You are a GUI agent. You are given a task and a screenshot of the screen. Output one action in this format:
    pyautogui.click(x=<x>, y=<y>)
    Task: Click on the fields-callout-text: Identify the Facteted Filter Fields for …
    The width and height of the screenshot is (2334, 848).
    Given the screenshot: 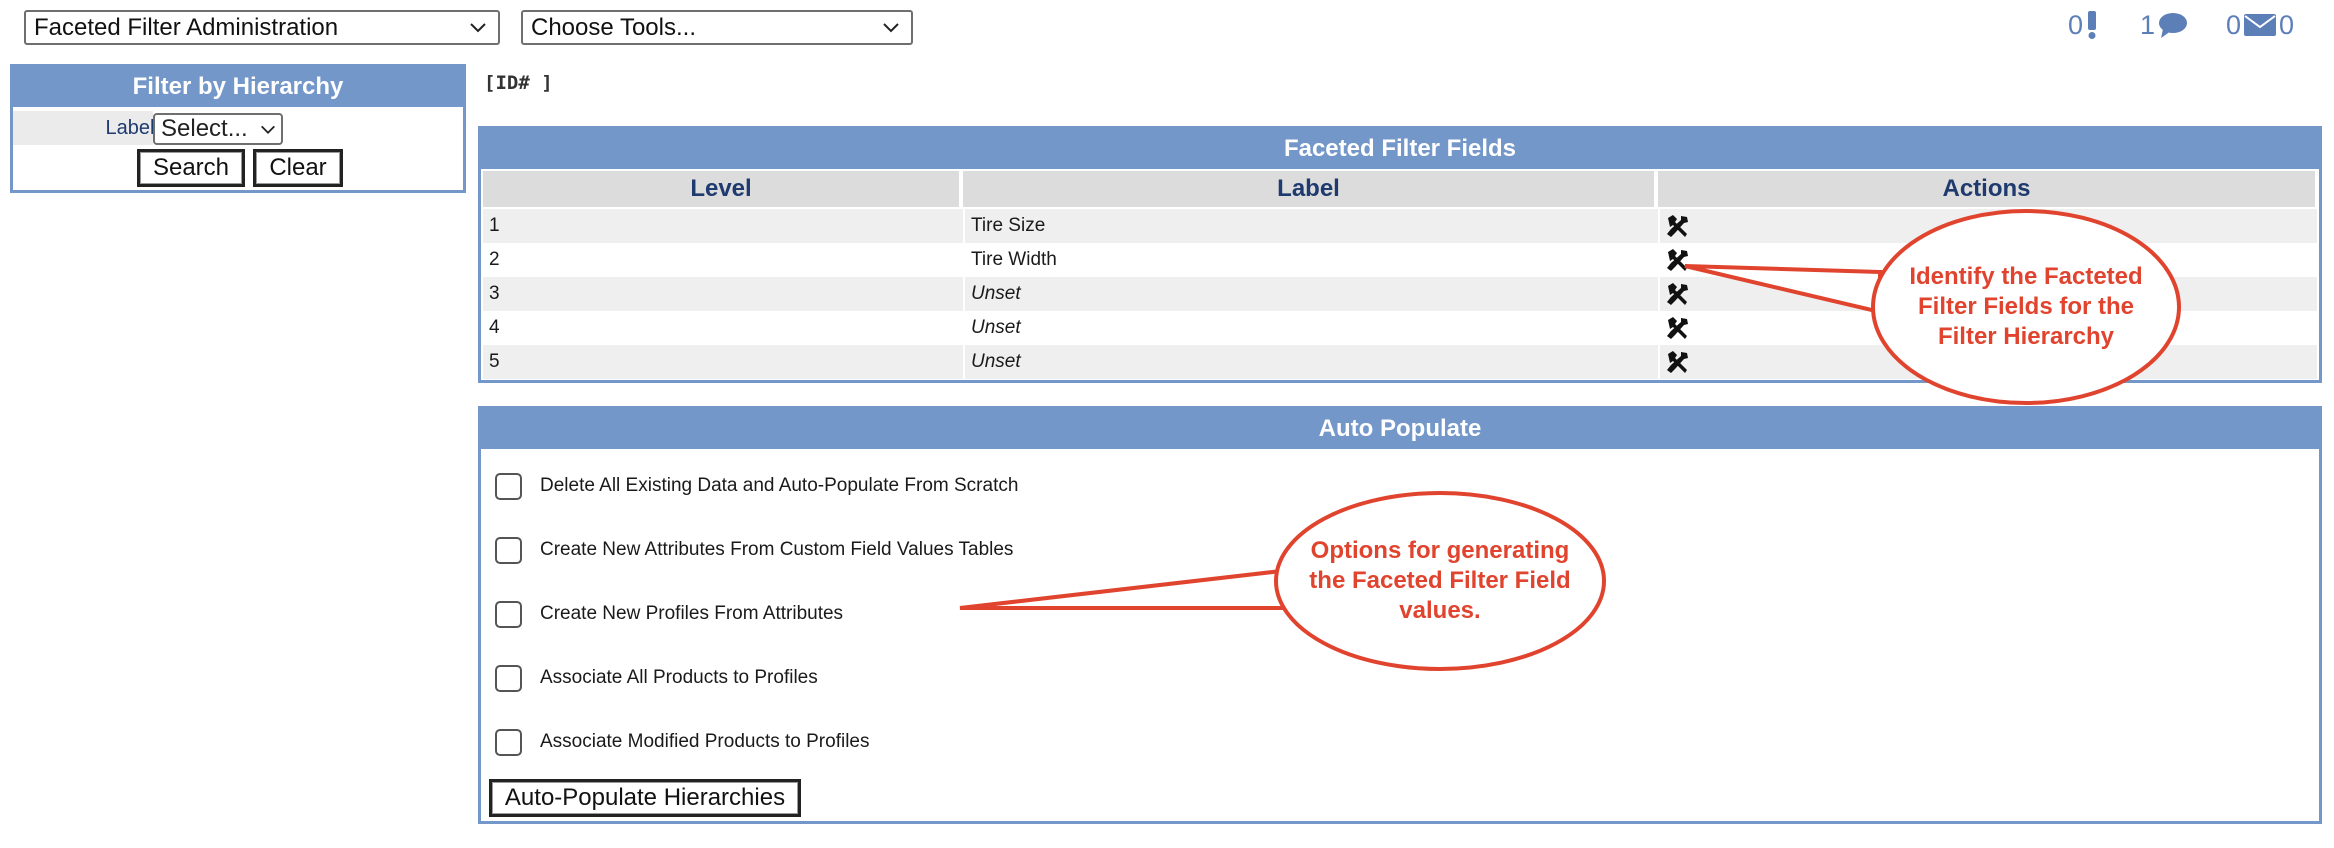 What is the action you would take?
    pyautogui.click(x=2026, y=307)
    